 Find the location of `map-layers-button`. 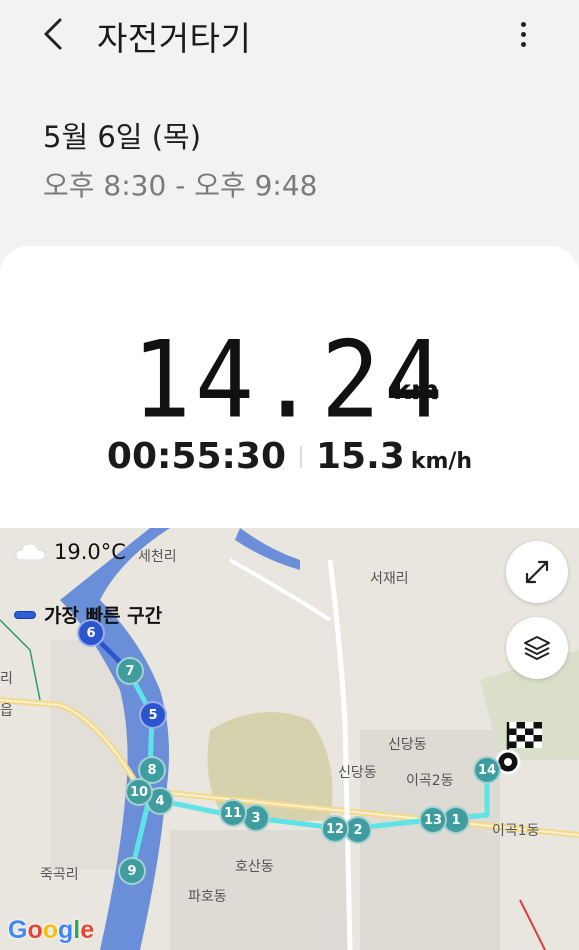

map-layers-button is located at coordinates (537, 648).